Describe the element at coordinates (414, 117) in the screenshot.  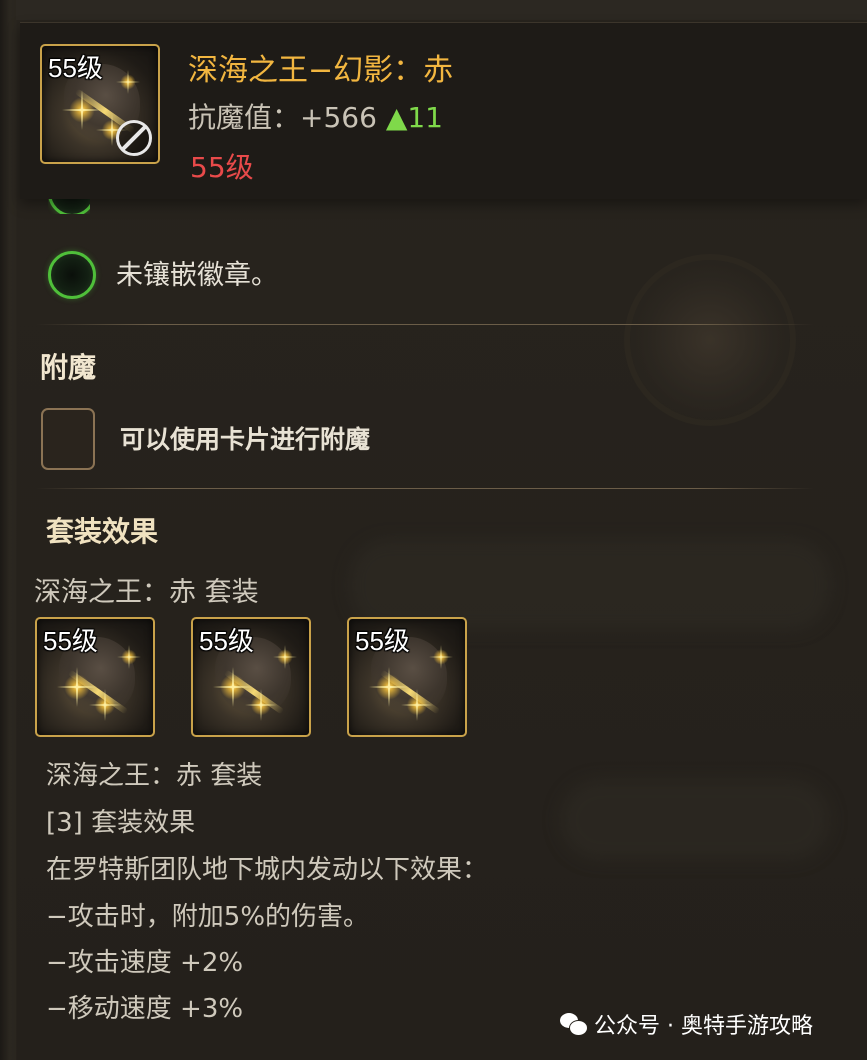
I see `stat-increase: ▲11` at that location.